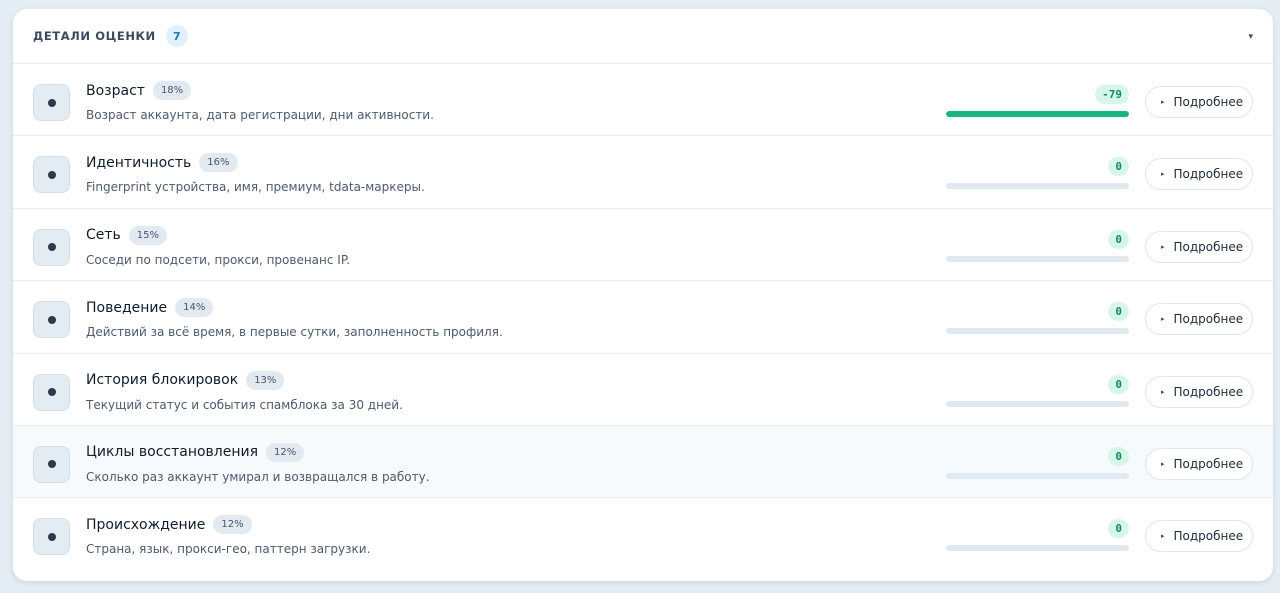 The height and width of the screenshot is (593, 1280). Describe the element at coordinates (148, 235) in the screenshot. I see `weight-badge: 15%` at that location.